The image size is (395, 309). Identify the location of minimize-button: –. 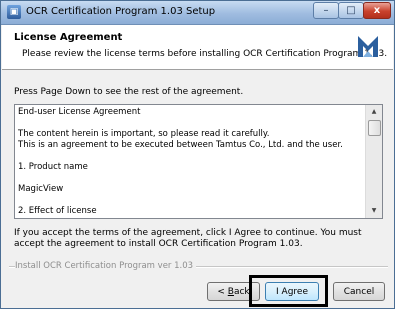
(326, 10).